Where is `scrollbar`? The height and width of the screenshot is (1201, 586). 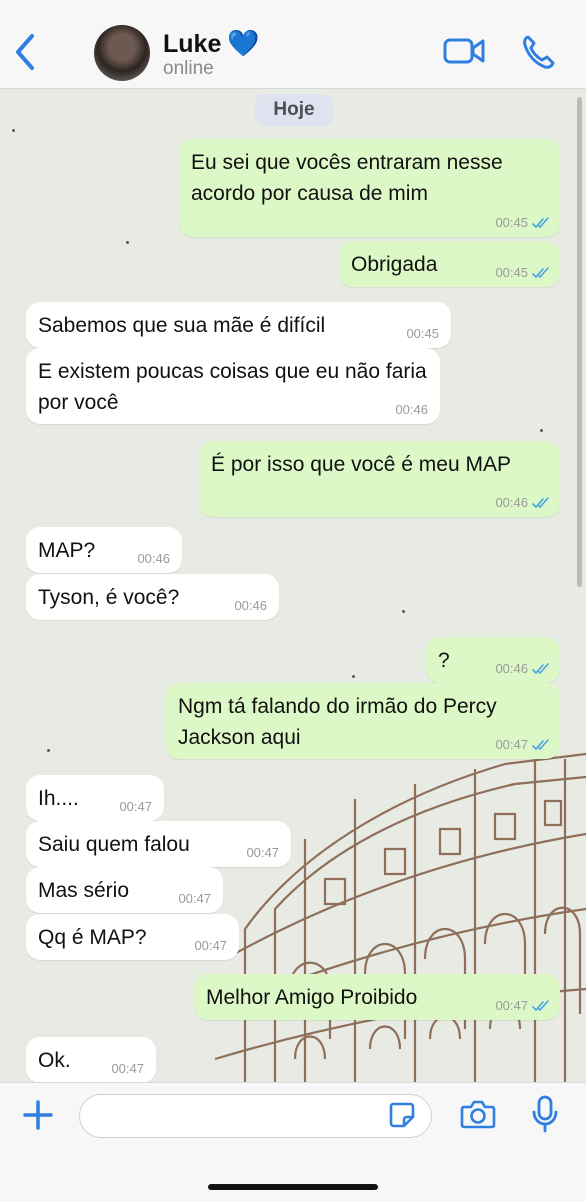 scrollbar is located at coordinates (579, 342).